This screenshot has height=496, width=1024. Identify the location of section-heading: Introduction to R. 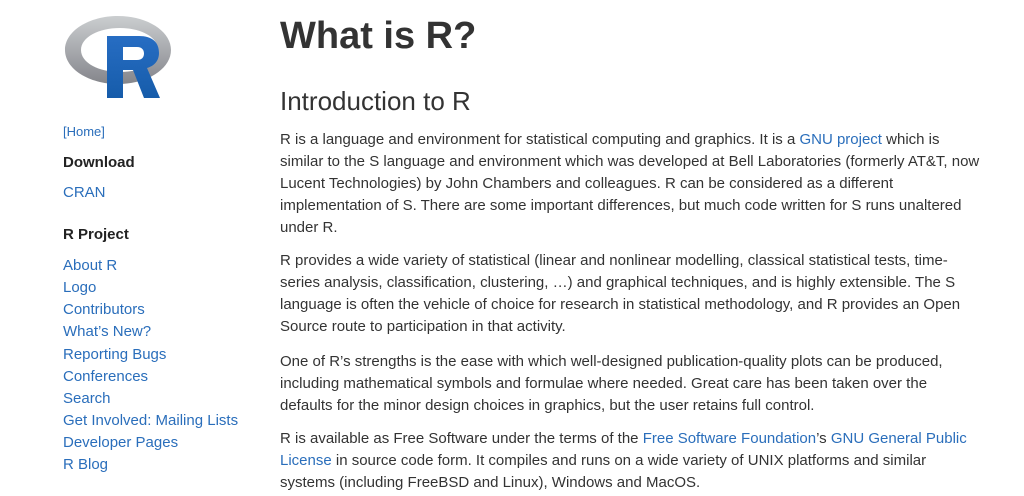
(375, 101).